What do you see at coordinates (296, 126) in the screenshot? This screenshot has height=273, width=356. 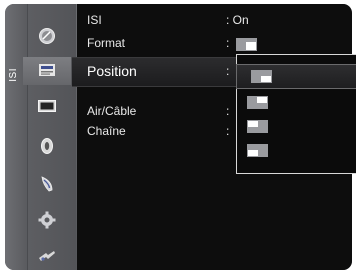 I see `position-option-top-left` at bounding box center [296, 126].